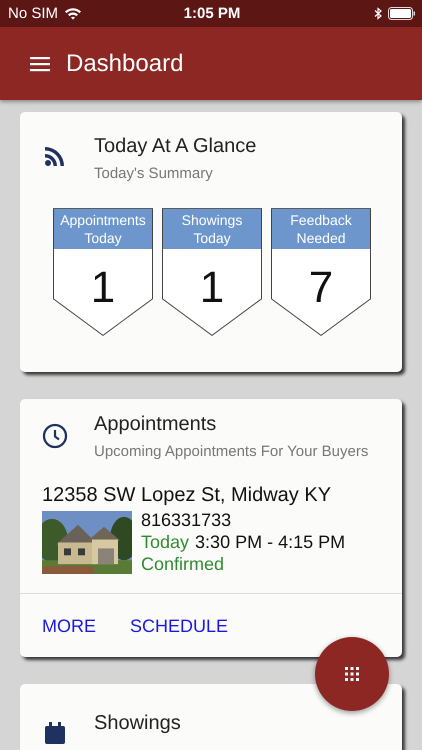 The width and height of the screenshot is (422, 750). What do you see at coordinates (125, 64) in the screenshot?
I see `page-title: Dashboard` at bounding box center [125, 64].